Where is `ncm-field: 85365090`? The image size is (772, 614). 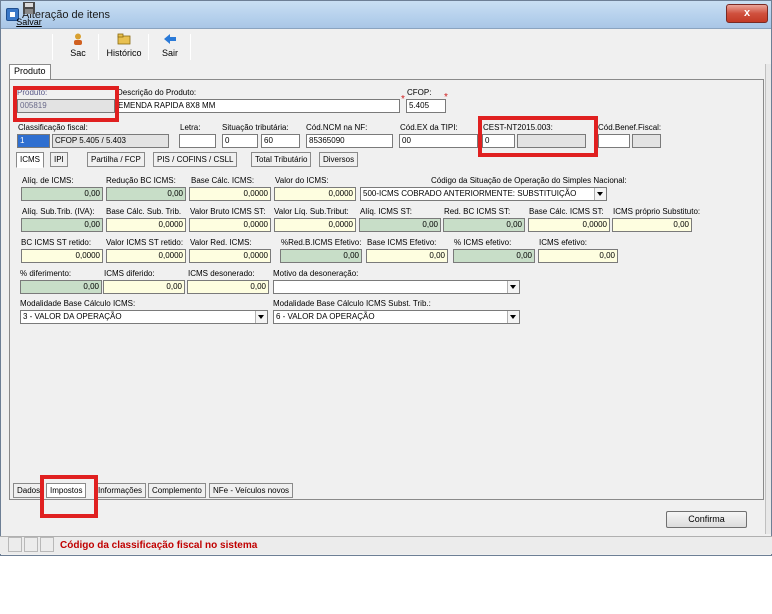 ncm-field: 85365090 is located at coordinates (349, 141).